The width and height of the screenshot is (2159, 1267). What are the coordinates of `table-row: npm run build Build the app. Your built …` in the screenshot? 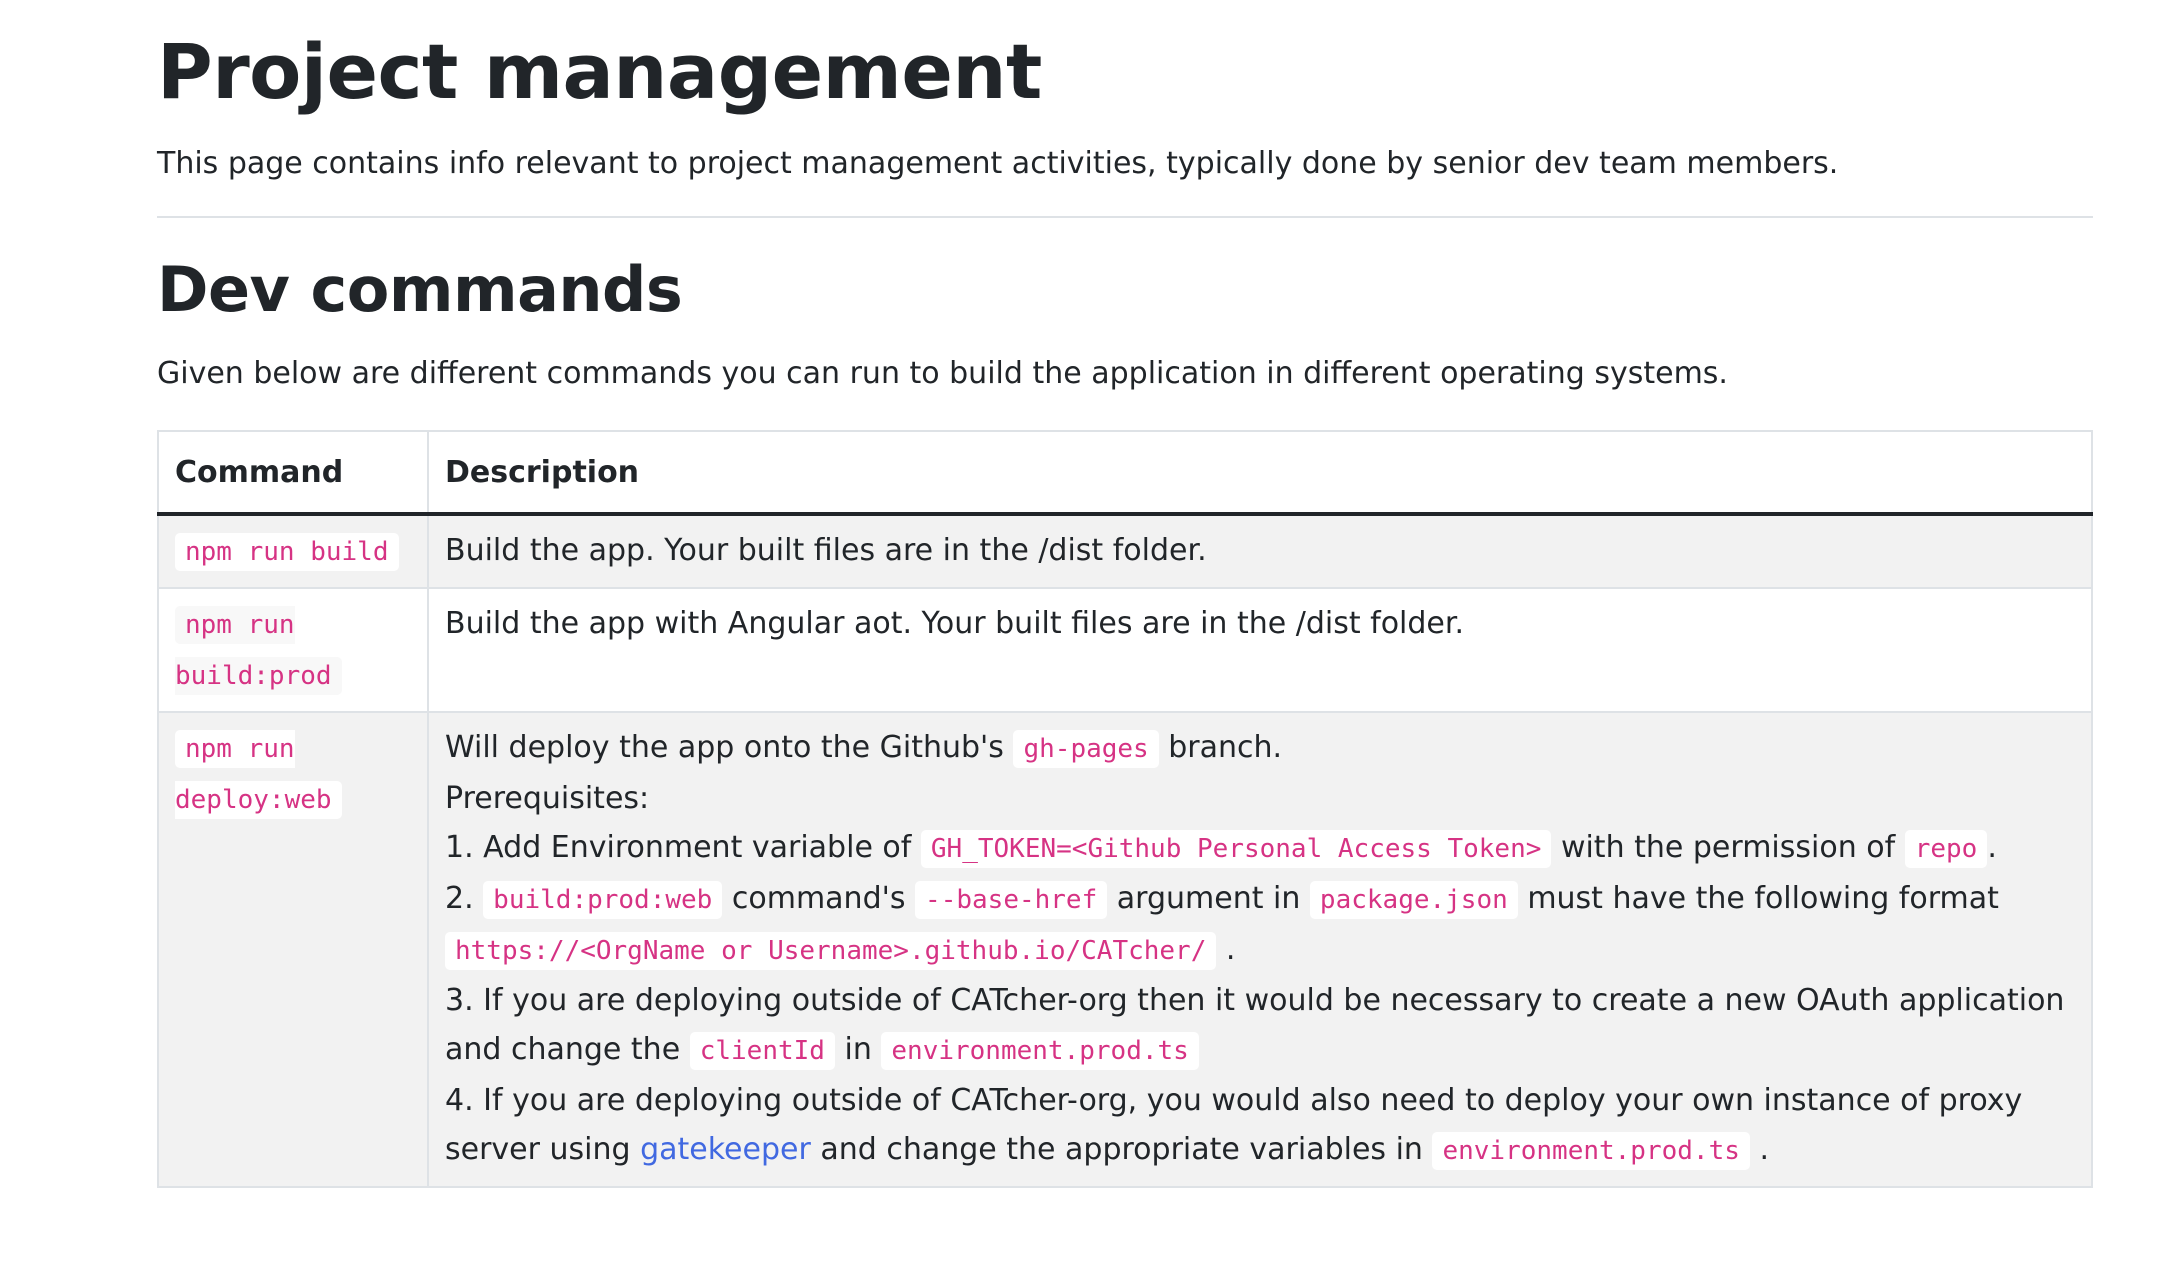 It's located at (1125, 551).